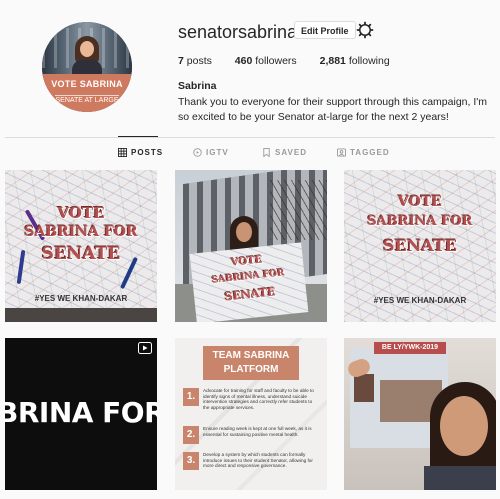  I want to click on edit-profile-button: Edit Profile, so click(325, 30).